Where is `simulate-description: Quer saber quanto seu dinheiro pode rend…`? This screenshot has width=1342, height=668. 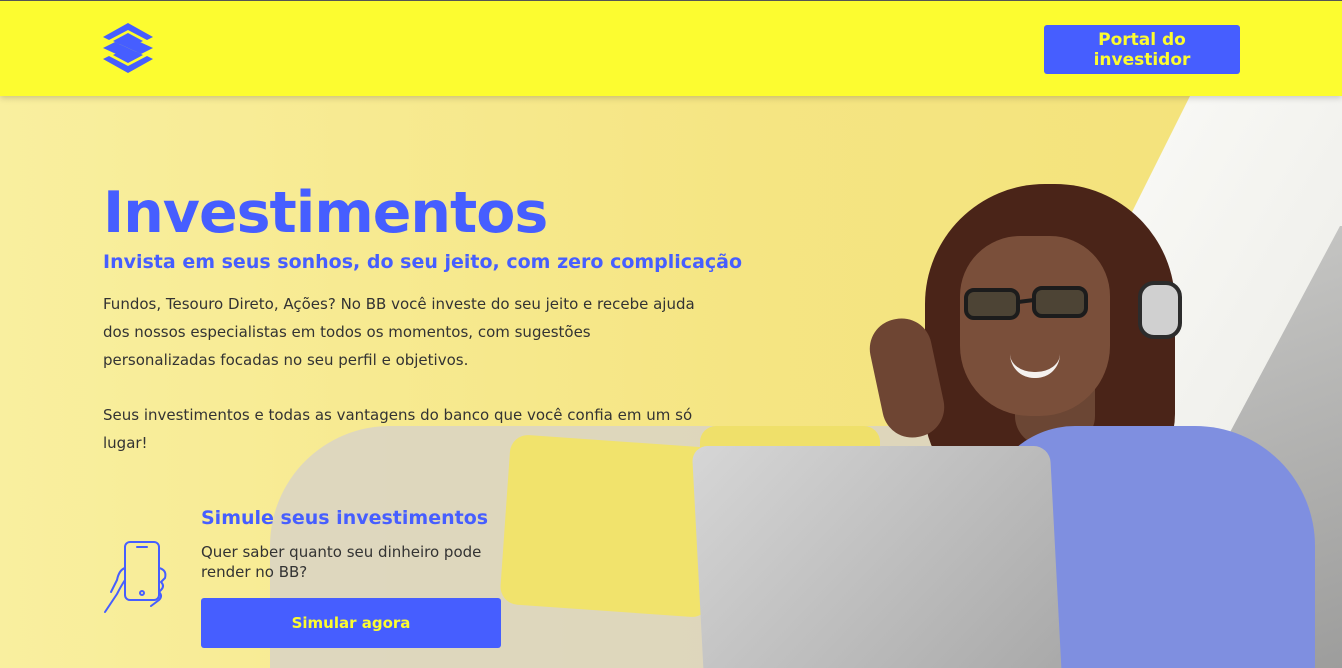
simulate-description: Quer saber quanto seu dinheiro pode rend… is located at coordinates (341, 562).